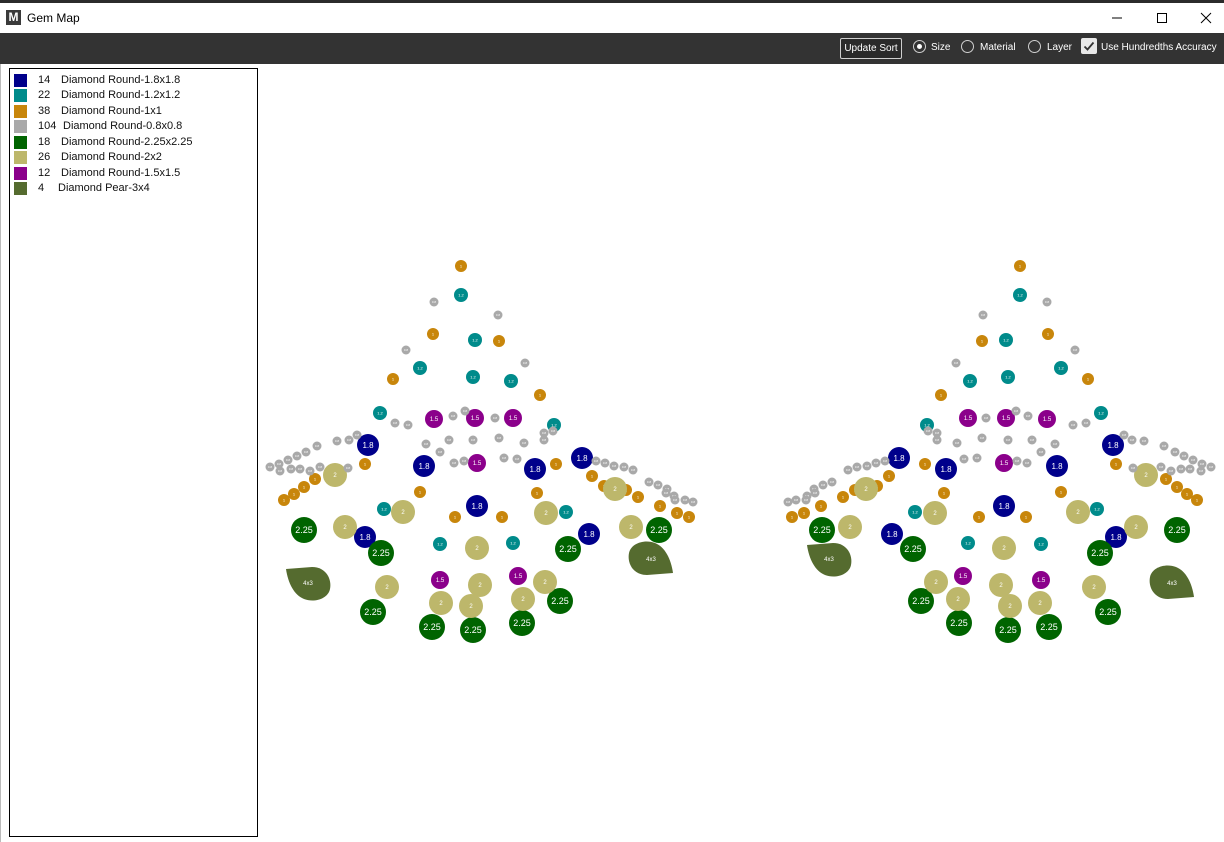 The width and height of the screenshot is (1224, 842). I want to click on use-hundredths-checkbox, so click(1089, 46).